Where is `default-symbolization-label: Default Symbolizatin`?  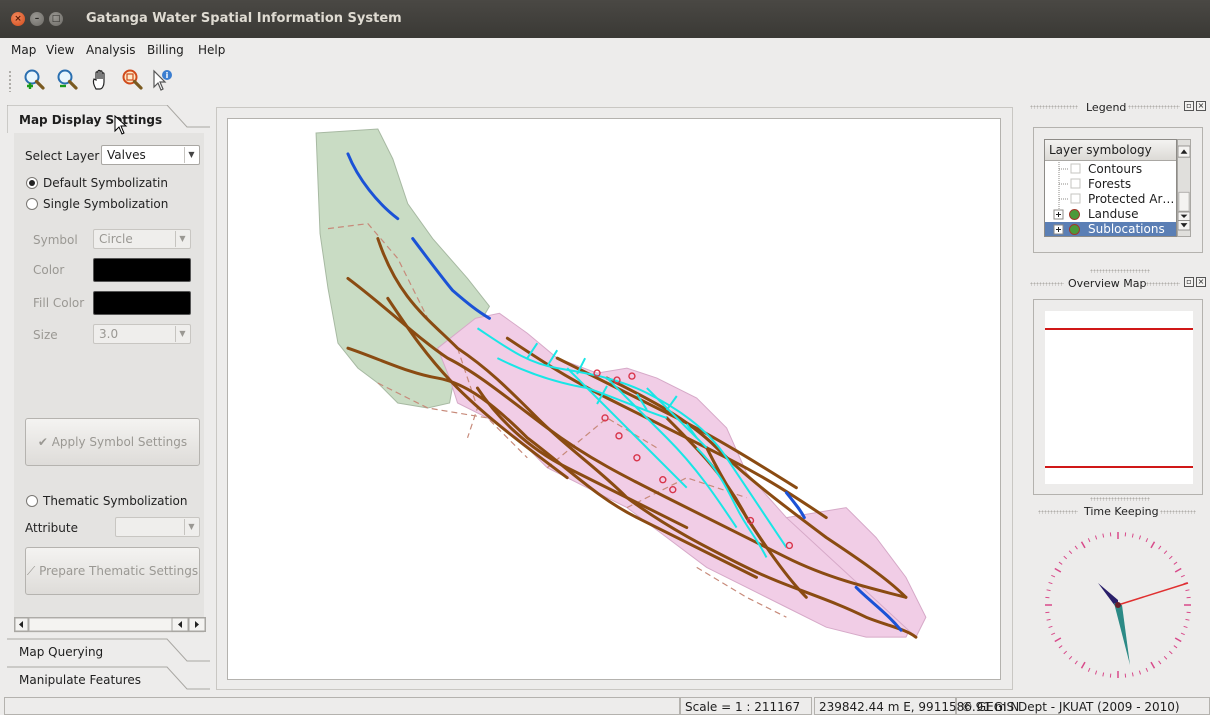
default-symbolization-label: Default Symbolizatin is located at coordinates (105, 183).